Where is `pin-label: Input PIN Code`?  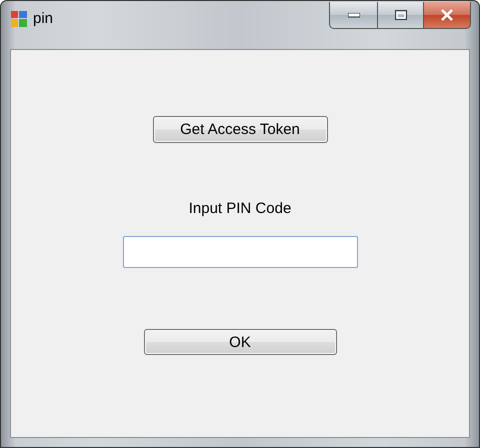
pin-label: Input PIN Code is located at coordinates (240, 208).